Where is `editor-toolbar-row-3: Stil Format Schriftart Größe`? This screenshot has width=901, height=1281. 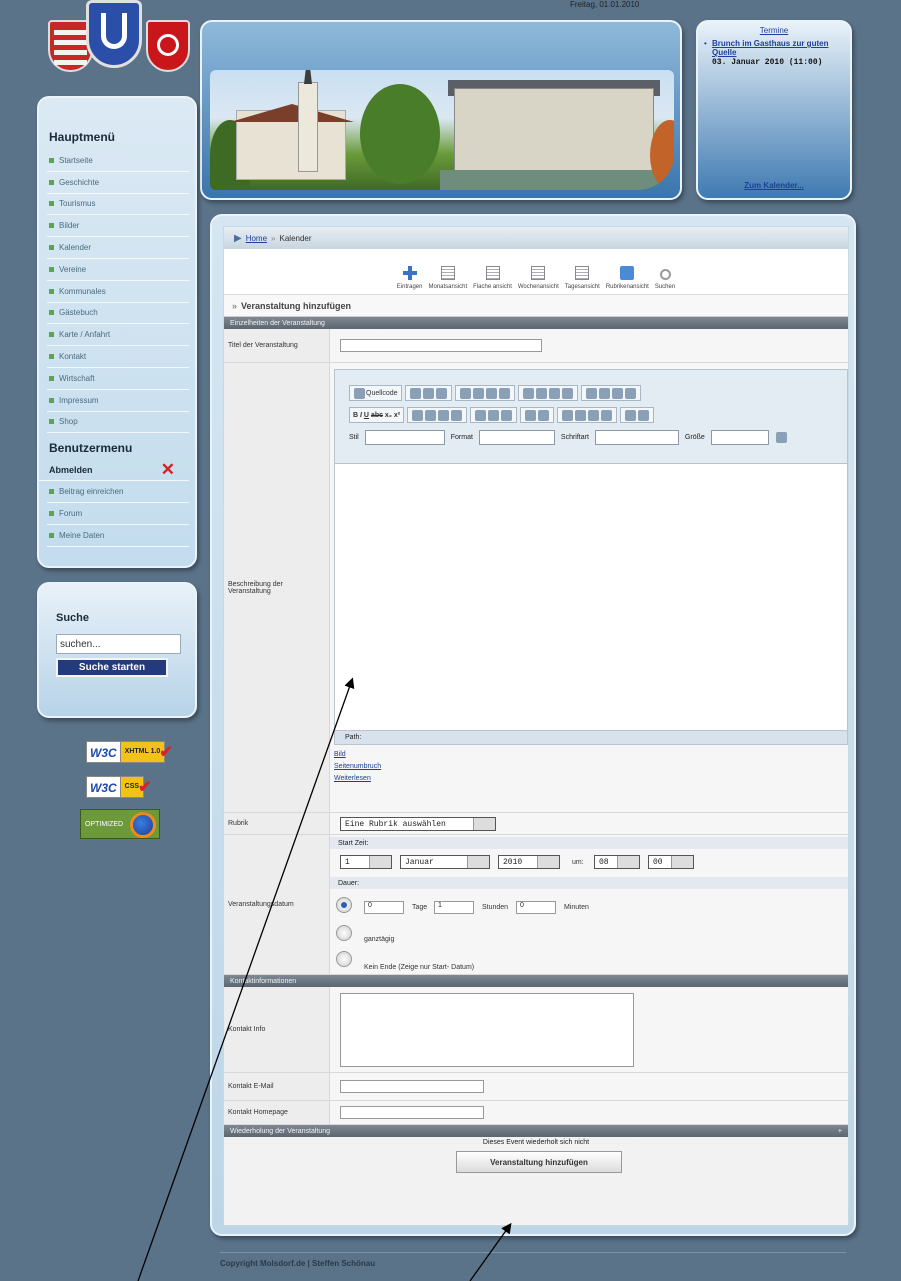
editor-toolbar-row-3: Stil Format Schriftart Größe is located at coordinates (568, 437).